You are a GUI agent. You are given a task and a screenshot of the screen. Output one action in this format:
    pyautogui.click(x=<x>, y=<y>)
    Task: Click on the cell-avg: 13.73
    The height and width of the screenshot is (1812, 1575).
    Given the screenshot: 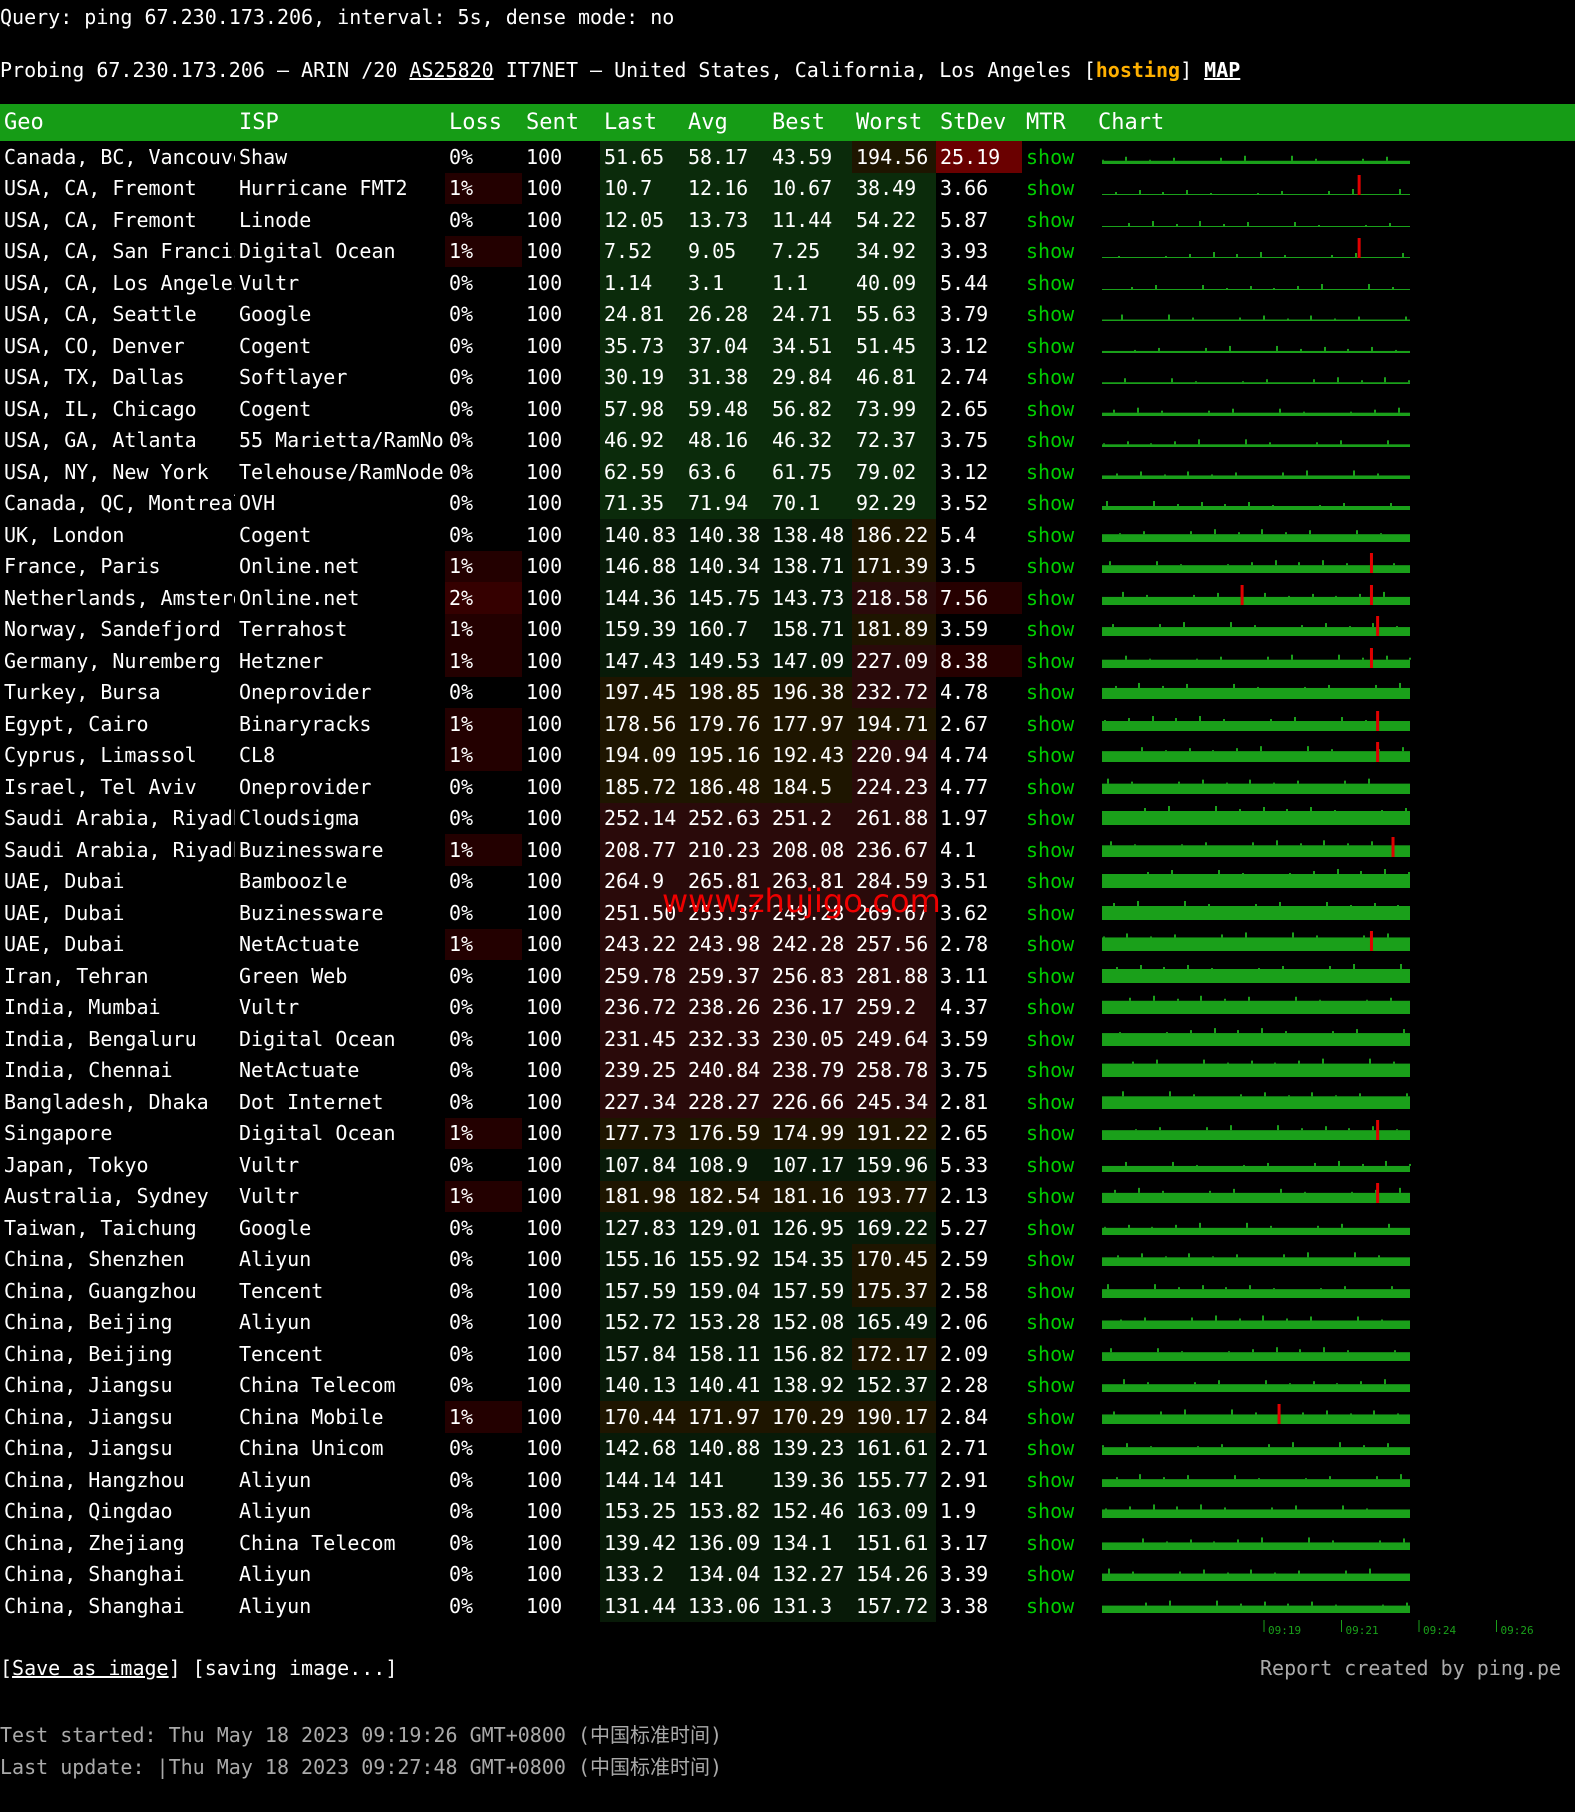 What is the action you would take?
    pyautogui.click(x=726, y=220)
    